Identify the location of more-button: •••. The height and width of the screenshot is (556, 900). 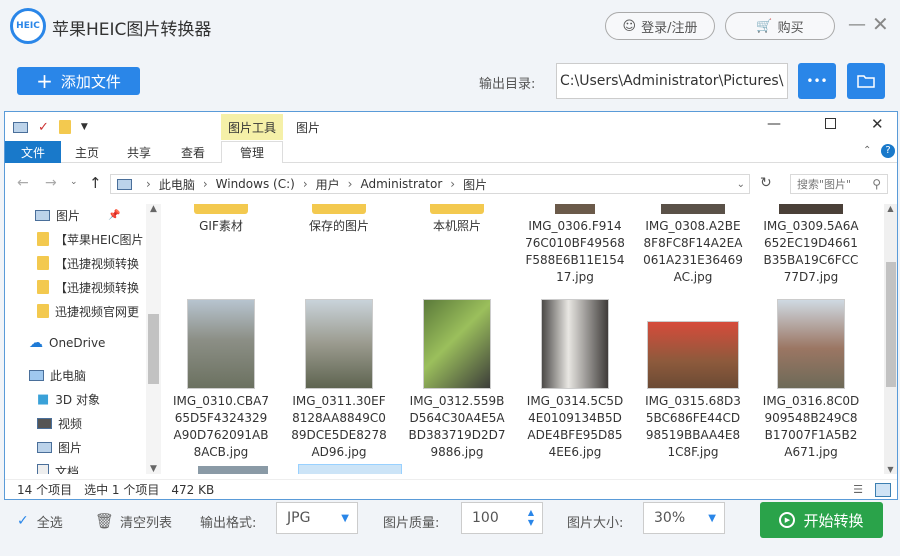
(817, 81).